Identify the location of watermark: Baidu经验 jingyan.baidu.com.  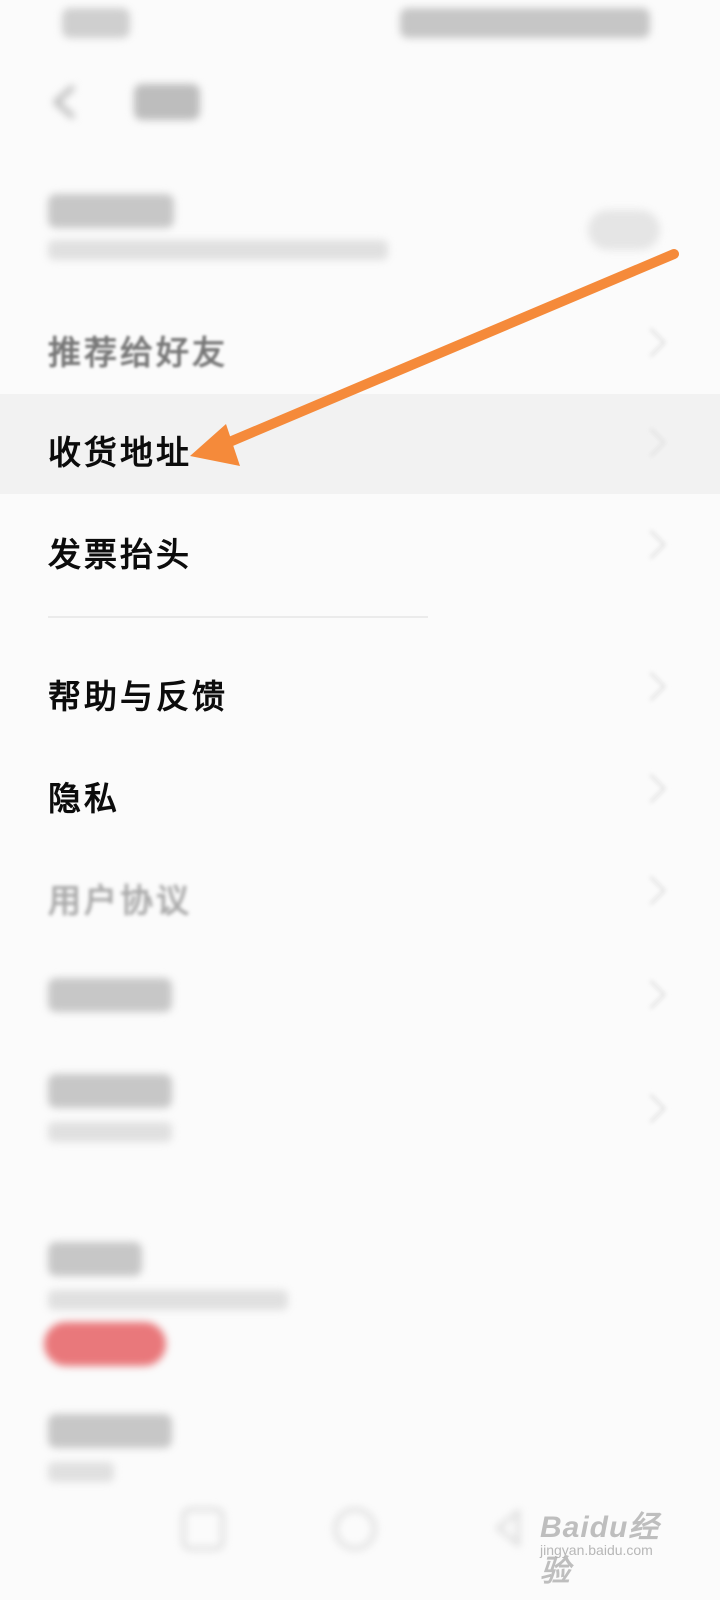
(610, 1542).